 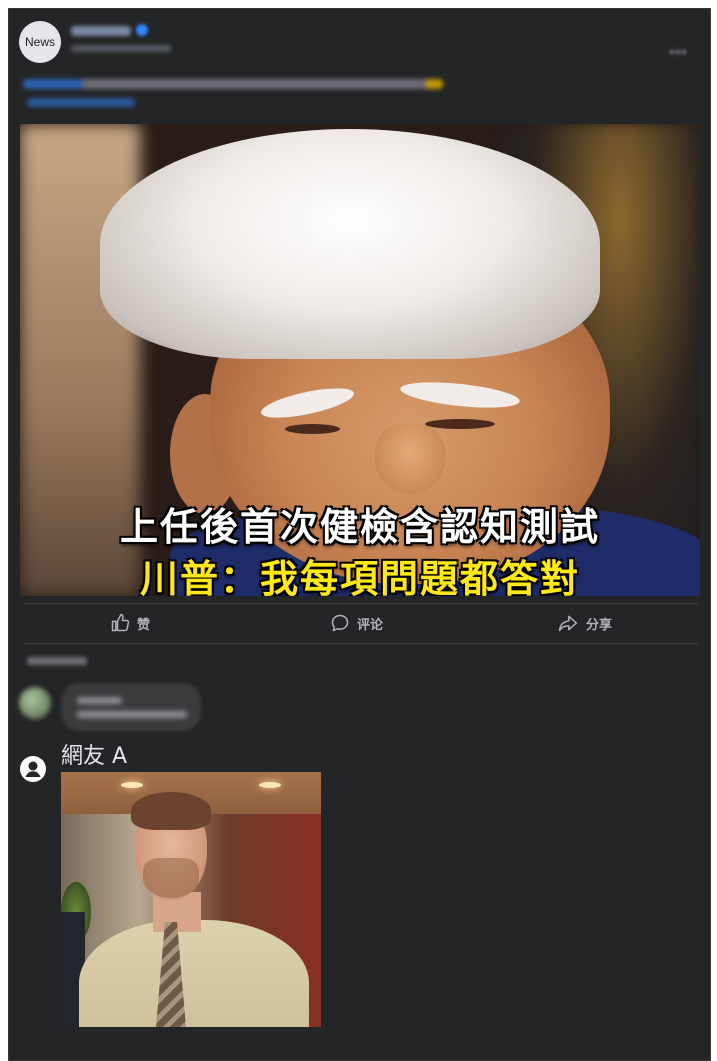 I want to click on share-arrow-icon, so click(x=568, y=623).